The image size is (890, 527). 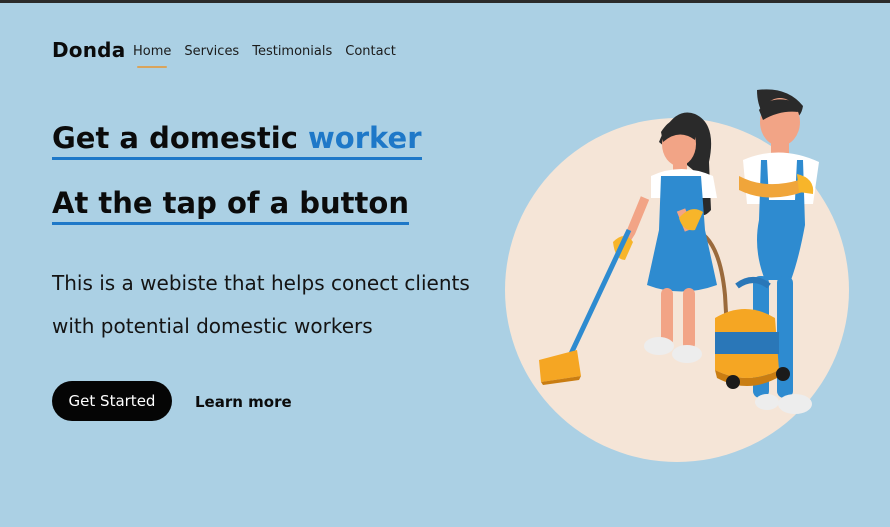 I want to click on description-line-2: with potential domestic workers, so click(x=212, y=326).